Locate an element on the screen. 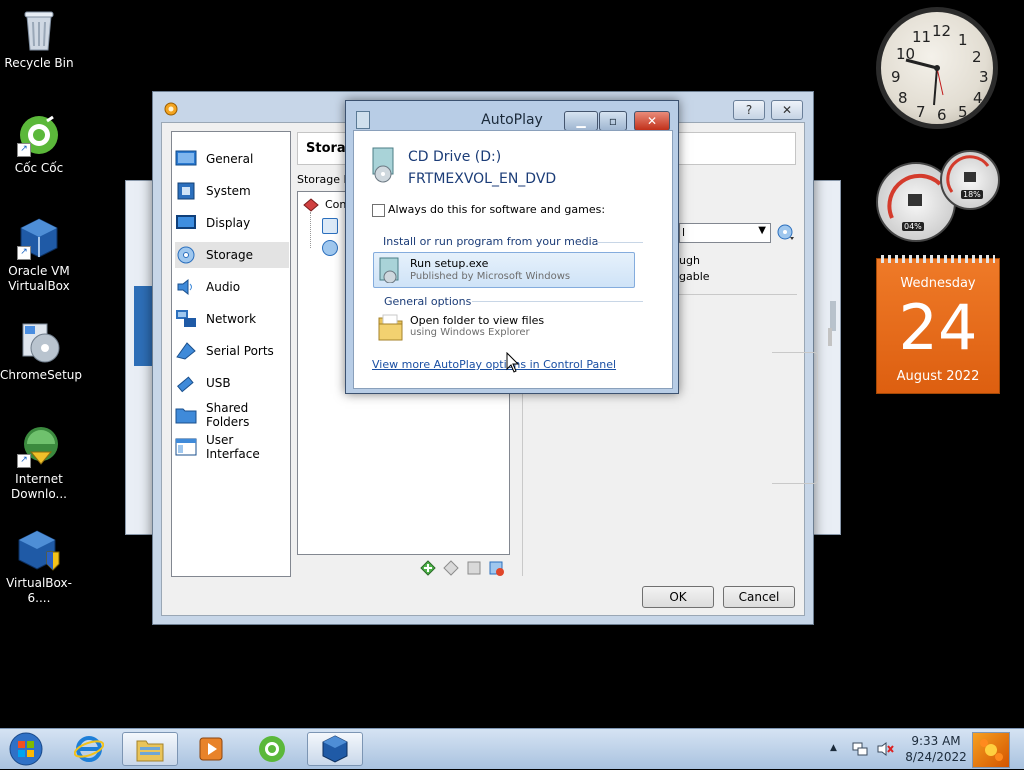  category-user-interface: User Interface is located at coordinates (232, 447).